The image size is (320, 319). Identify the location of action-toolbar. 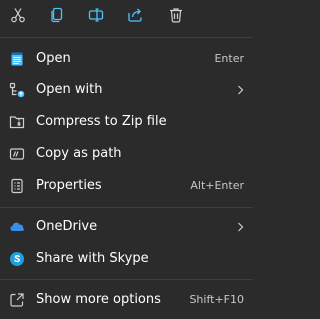
(126, 15).